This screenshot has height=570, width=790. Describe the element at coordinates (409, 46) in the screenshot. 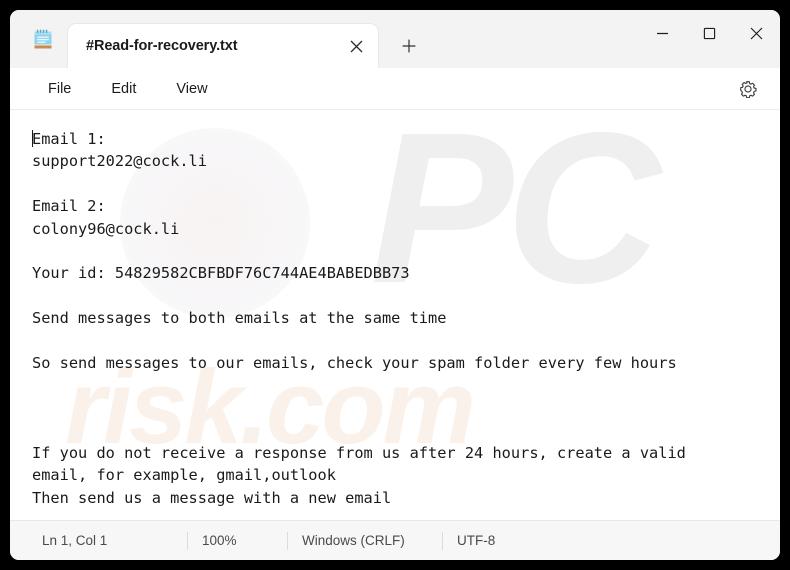

I see `new-tab-button` at that location.